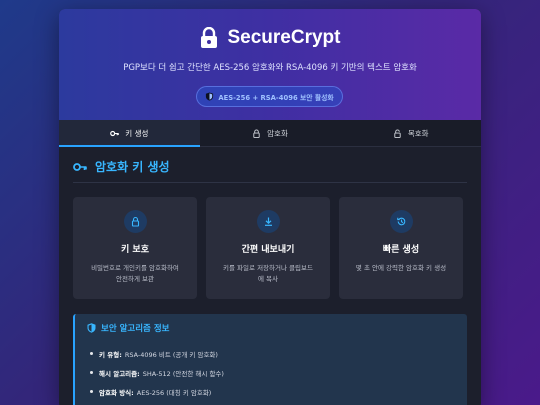  What do you see at coordinates (137, 133) in the screenshot?
I see `tab-label: 키 생성` at bounding box center [137, 133].